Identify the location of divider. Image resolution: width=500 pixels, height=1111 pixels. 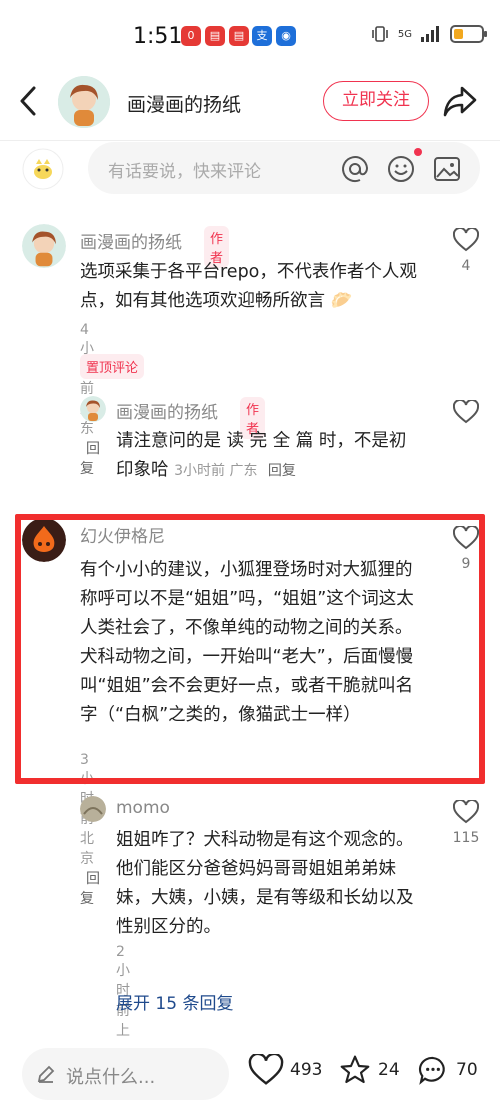
(250, 140).